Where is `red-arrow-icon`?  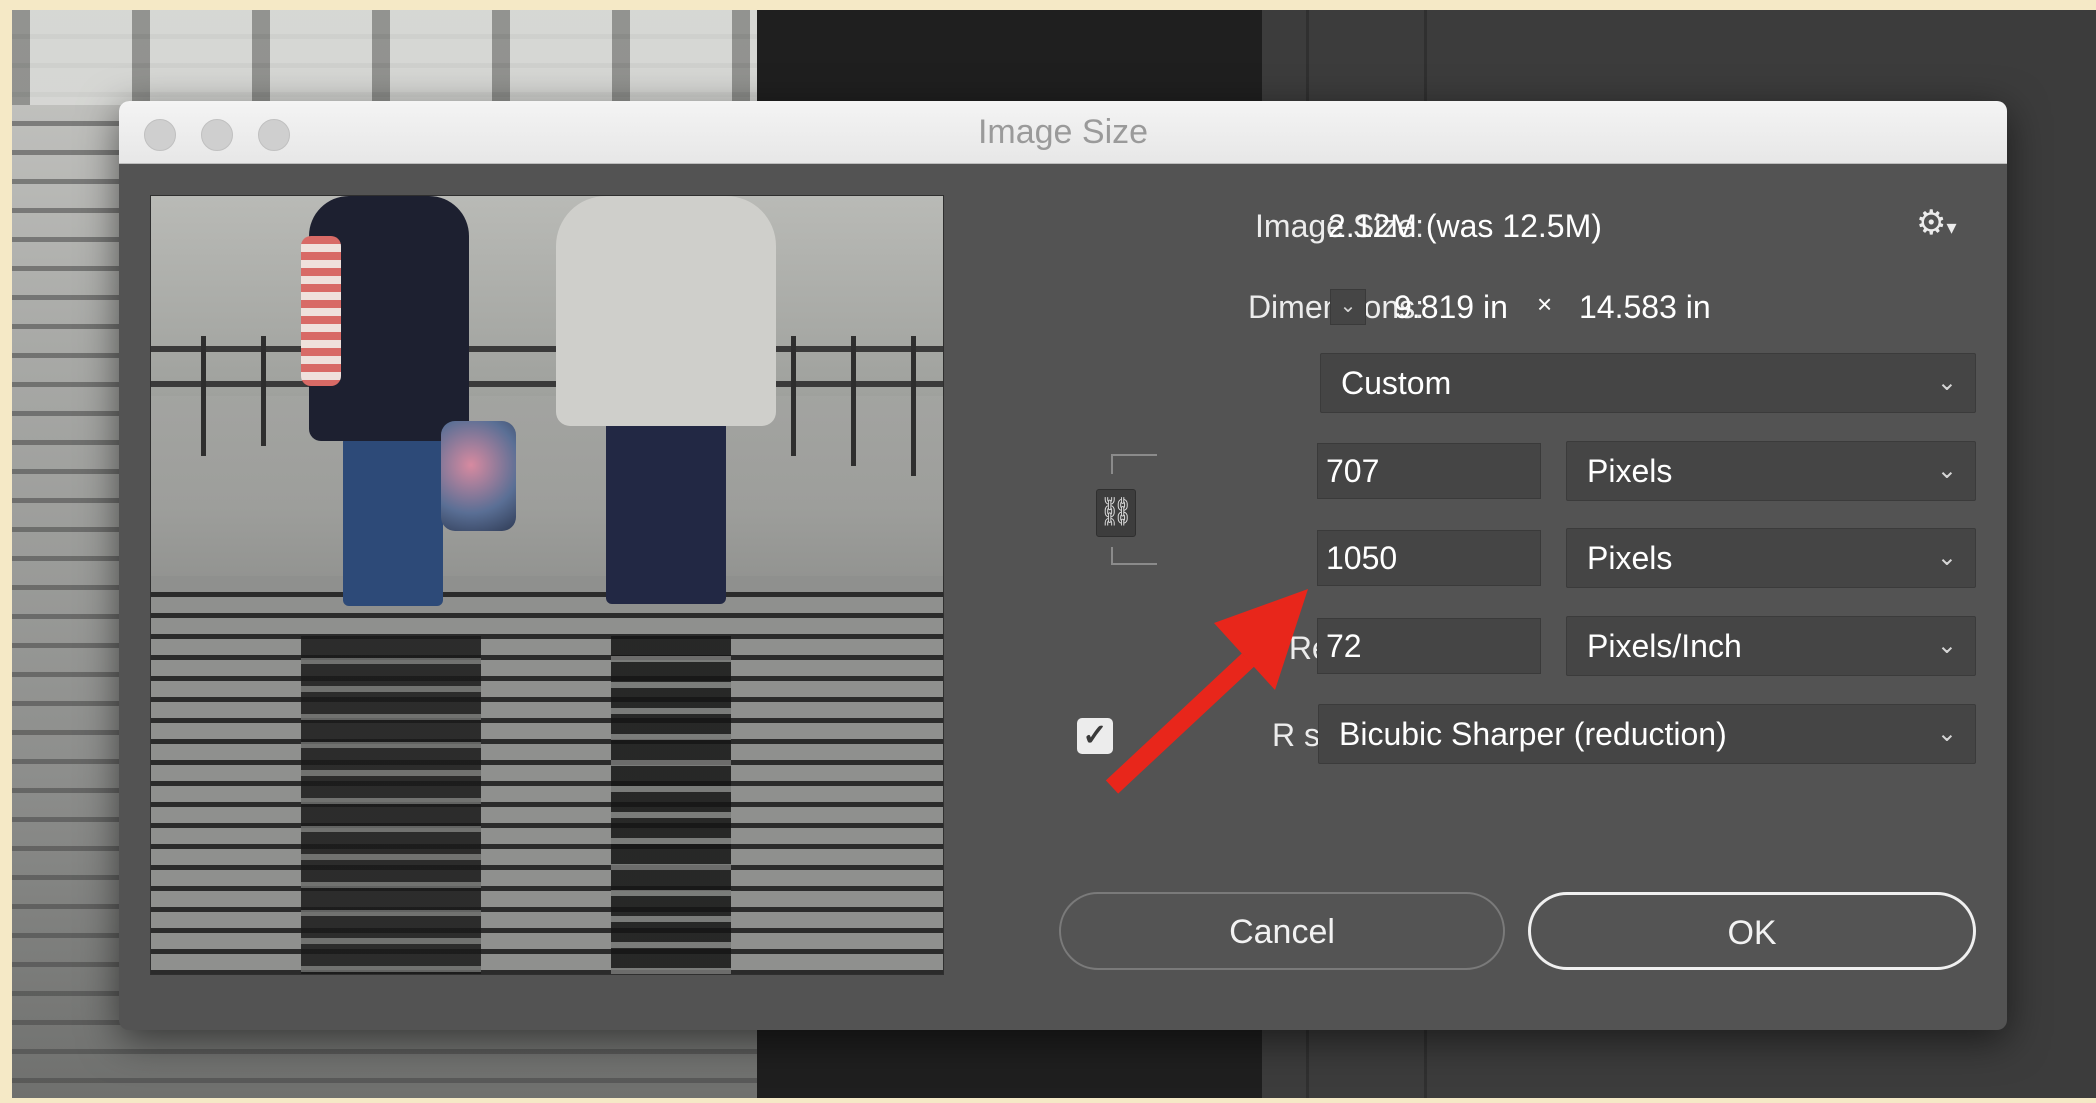 red-arrow-icon is located at coordinates (1206, 691).